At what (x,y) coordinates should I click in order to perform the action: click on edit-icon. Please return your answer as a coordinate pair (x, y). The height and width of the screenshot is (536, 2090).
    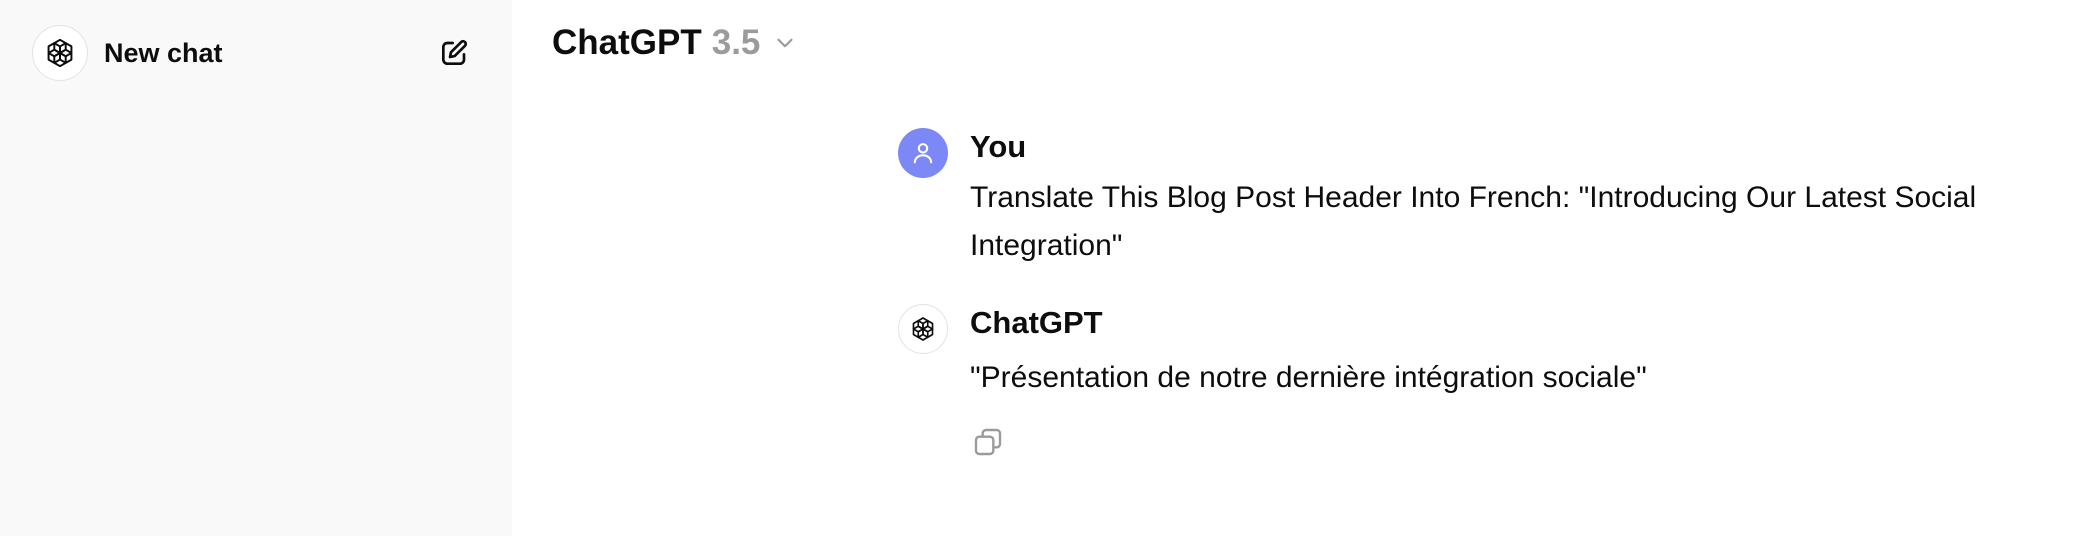
    Looking at the image, I should click on (454, 53).